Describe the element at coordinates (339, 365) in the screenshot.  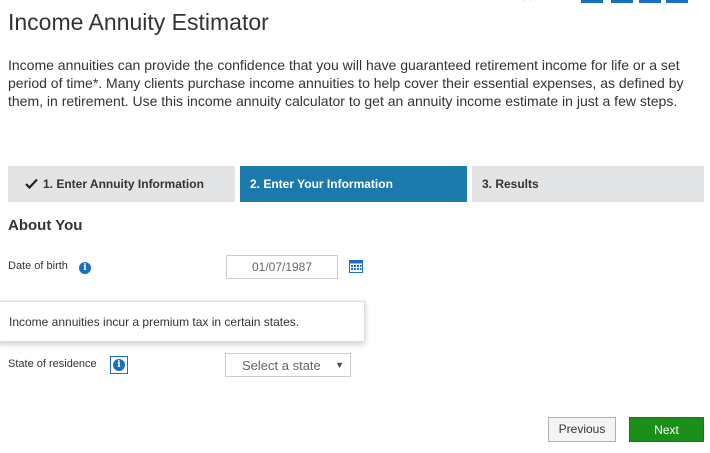
I see `chevron-down-icon: ▼` at that location.